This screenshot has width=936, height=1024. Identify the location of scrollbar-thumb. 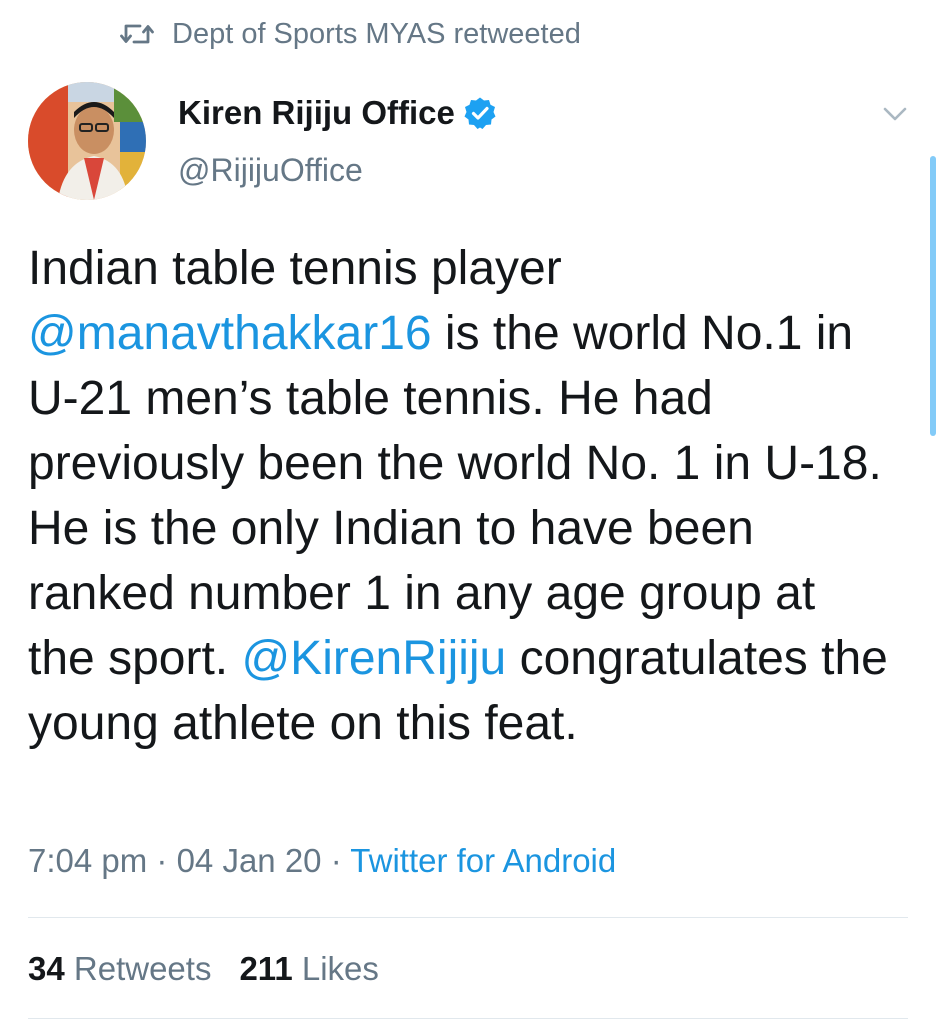
(933, 296).